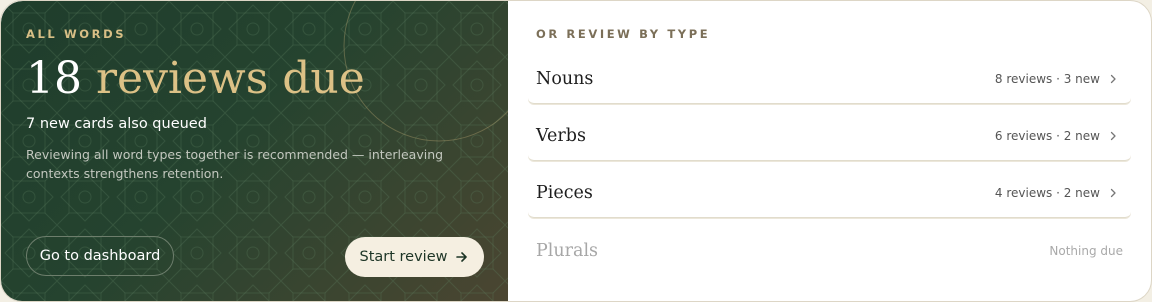  Describe the element at coordinates (462, 257) in the screenshot. I see `arrow-right-icon` at that location.